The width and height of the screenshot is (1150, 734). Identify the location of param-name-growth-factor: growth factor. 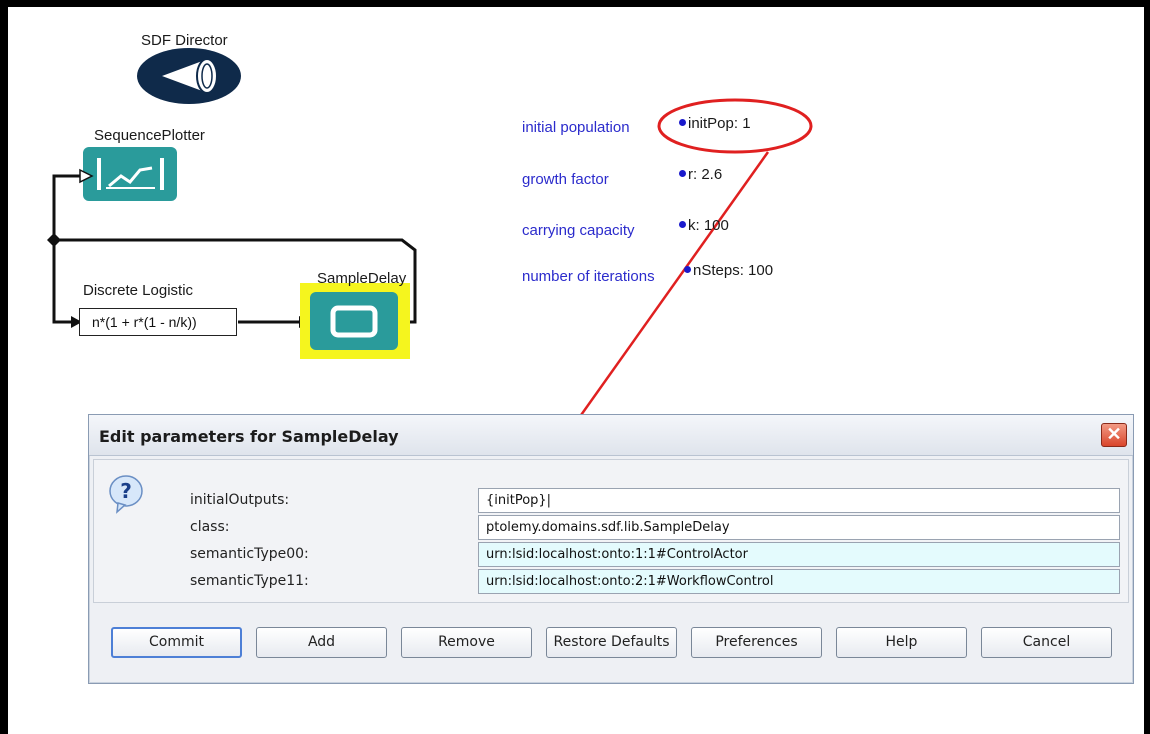
(565, 179).